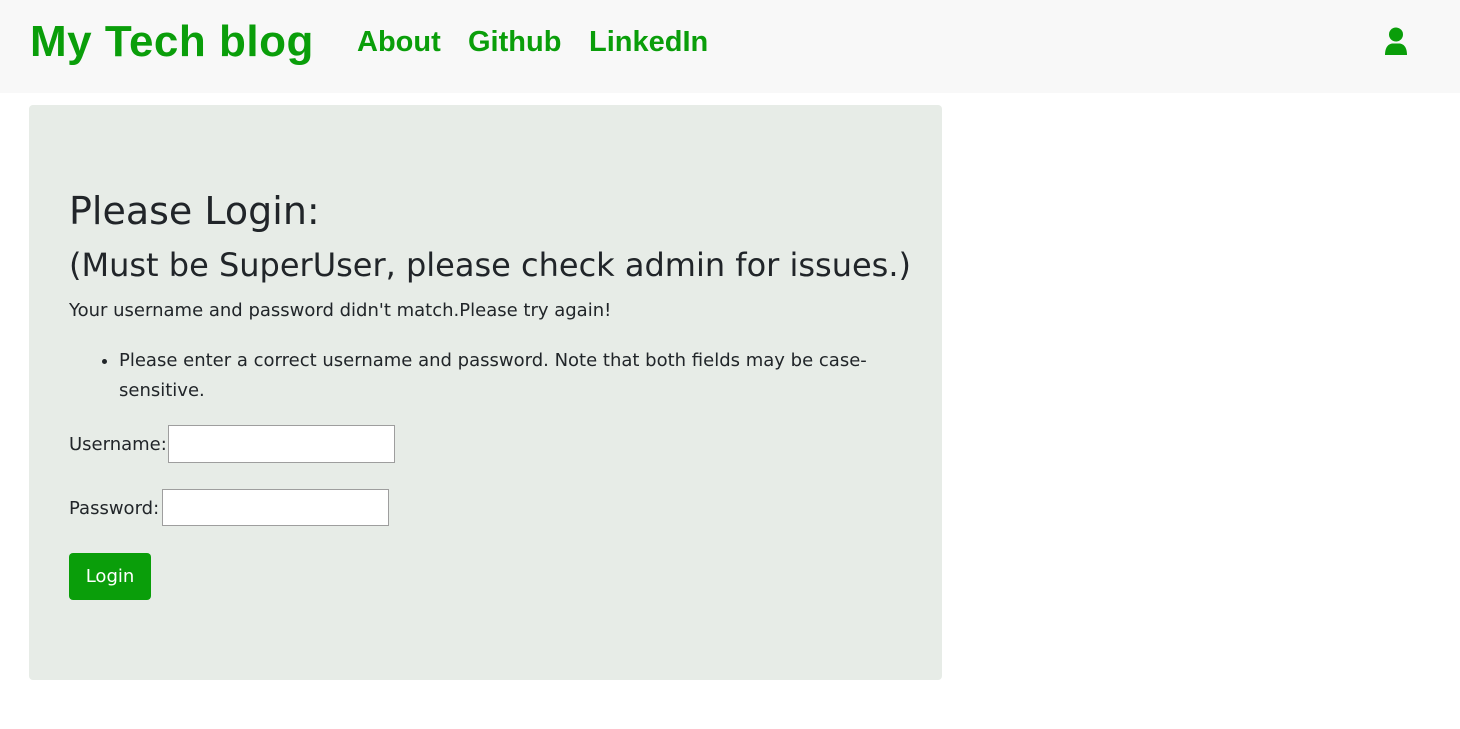 The width and height of the screenshot is (1460, 729). Describe the element at coordinates (114, 508) in the screenshot. I see `password-label: Password:` at that location.